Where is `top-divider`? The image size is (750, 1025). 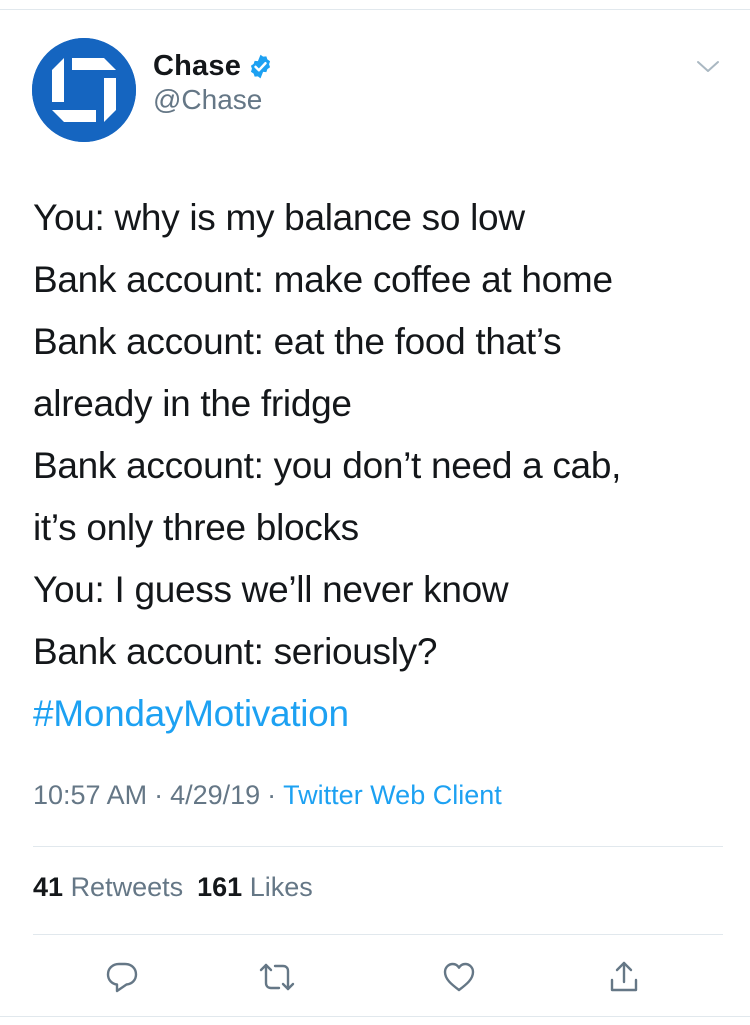 top-divider is located at coordinates (375, 9).